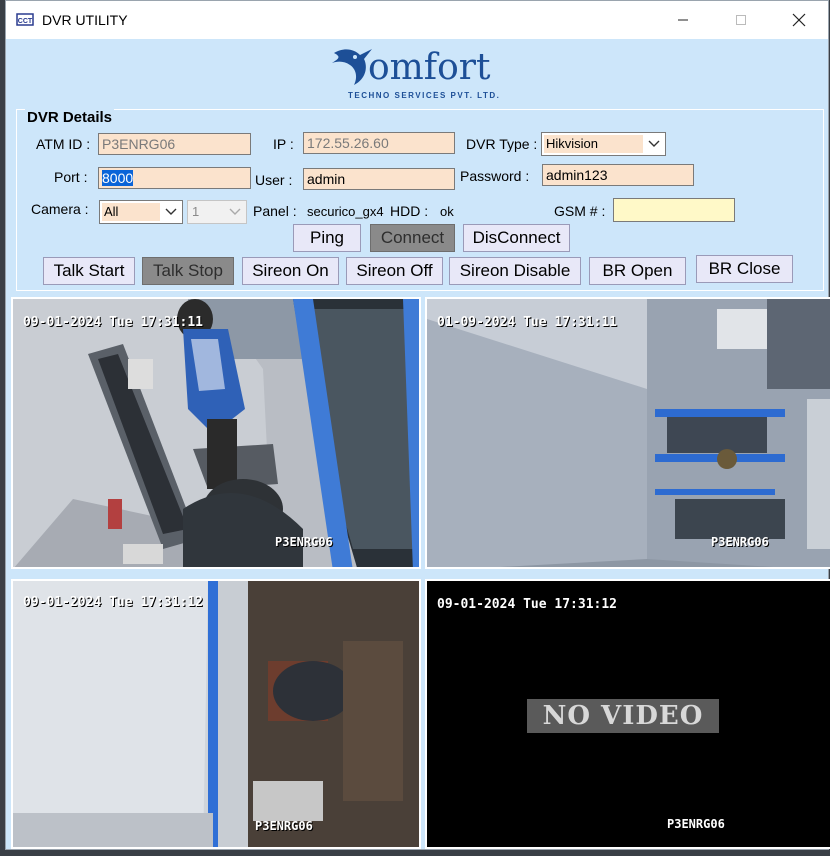 The width and height of the screenshot is (830, 856). I want to click on camera-3-timestamp: 09-01-2024 Tue 17:31:12, so click(113, 602).